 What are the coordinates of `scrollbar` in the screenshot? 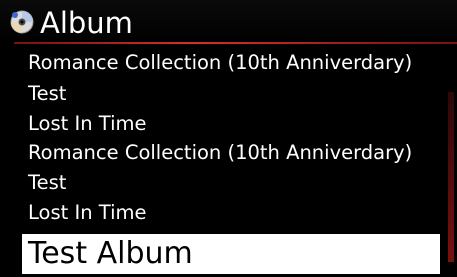 It's located at (451, 177).